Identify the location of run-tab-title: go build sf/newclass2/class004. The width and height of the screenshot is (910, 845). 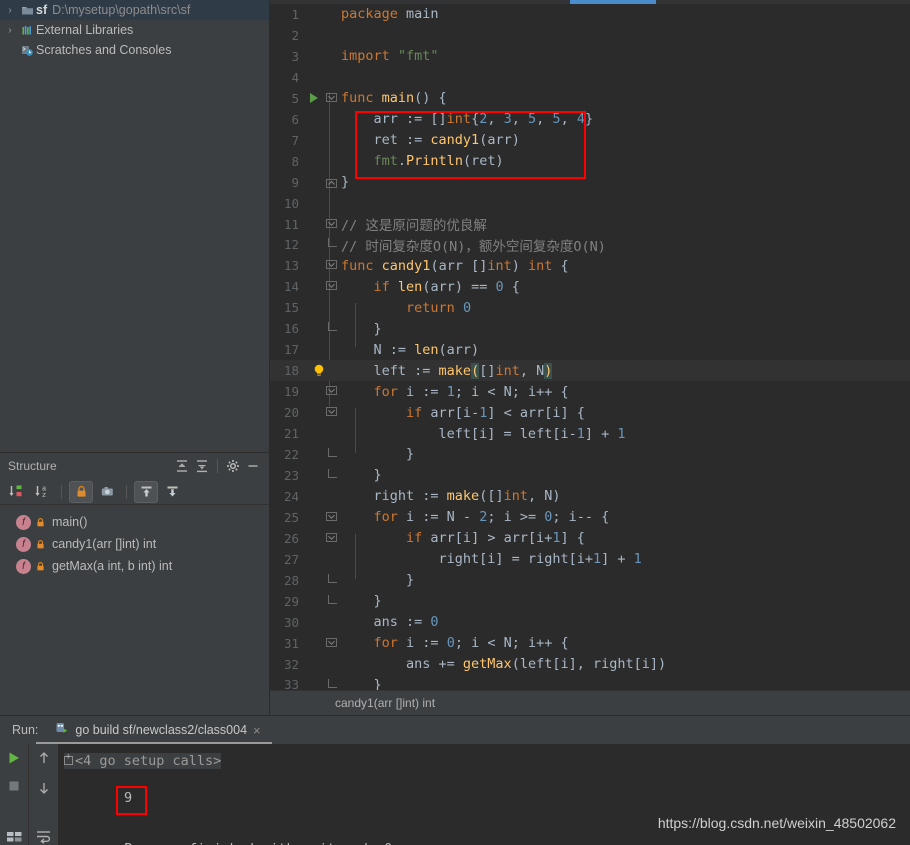
(161, 730).